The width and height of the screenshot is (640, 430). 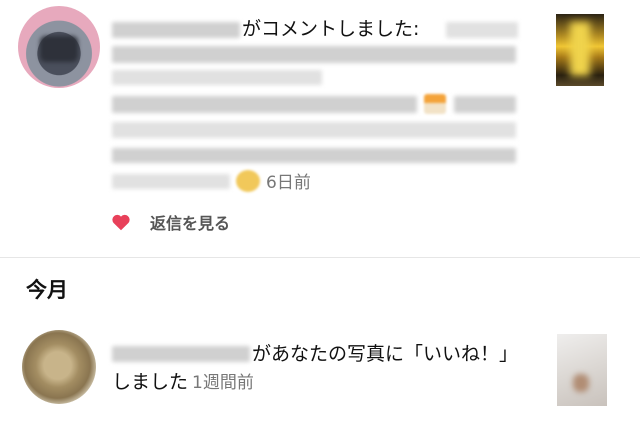 I want to click on photo-thumbnail, so click(x=582, y=370).